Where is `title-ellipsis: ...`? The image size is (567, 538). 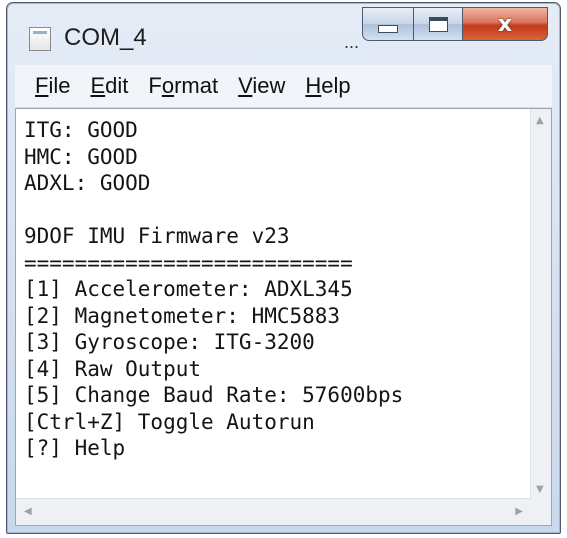 title-ellipsis: ... is located at coordinates (352, 42).